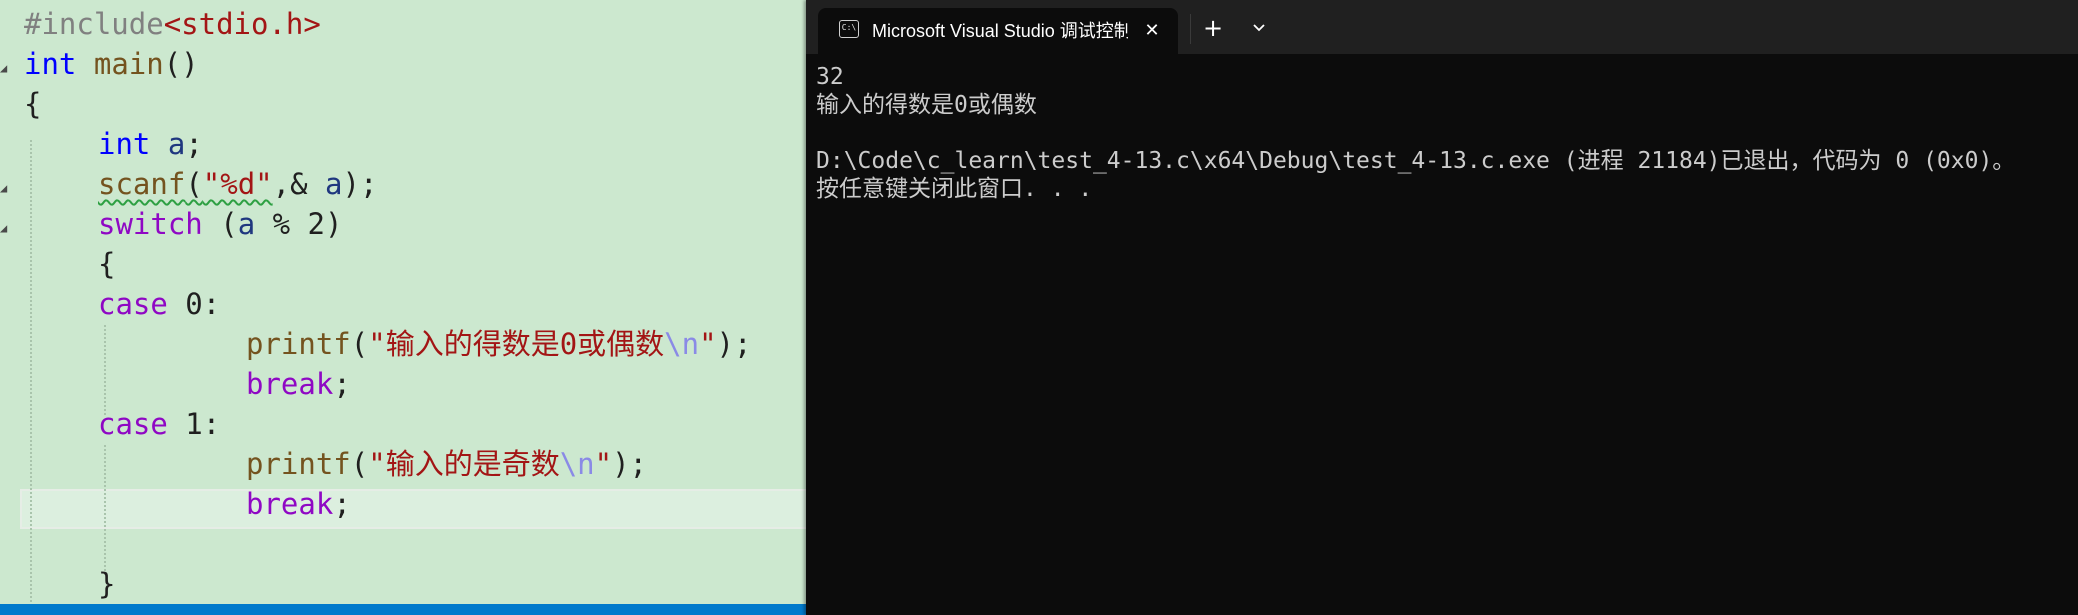  I want to click on code-line-text: }, so click(106, 584).